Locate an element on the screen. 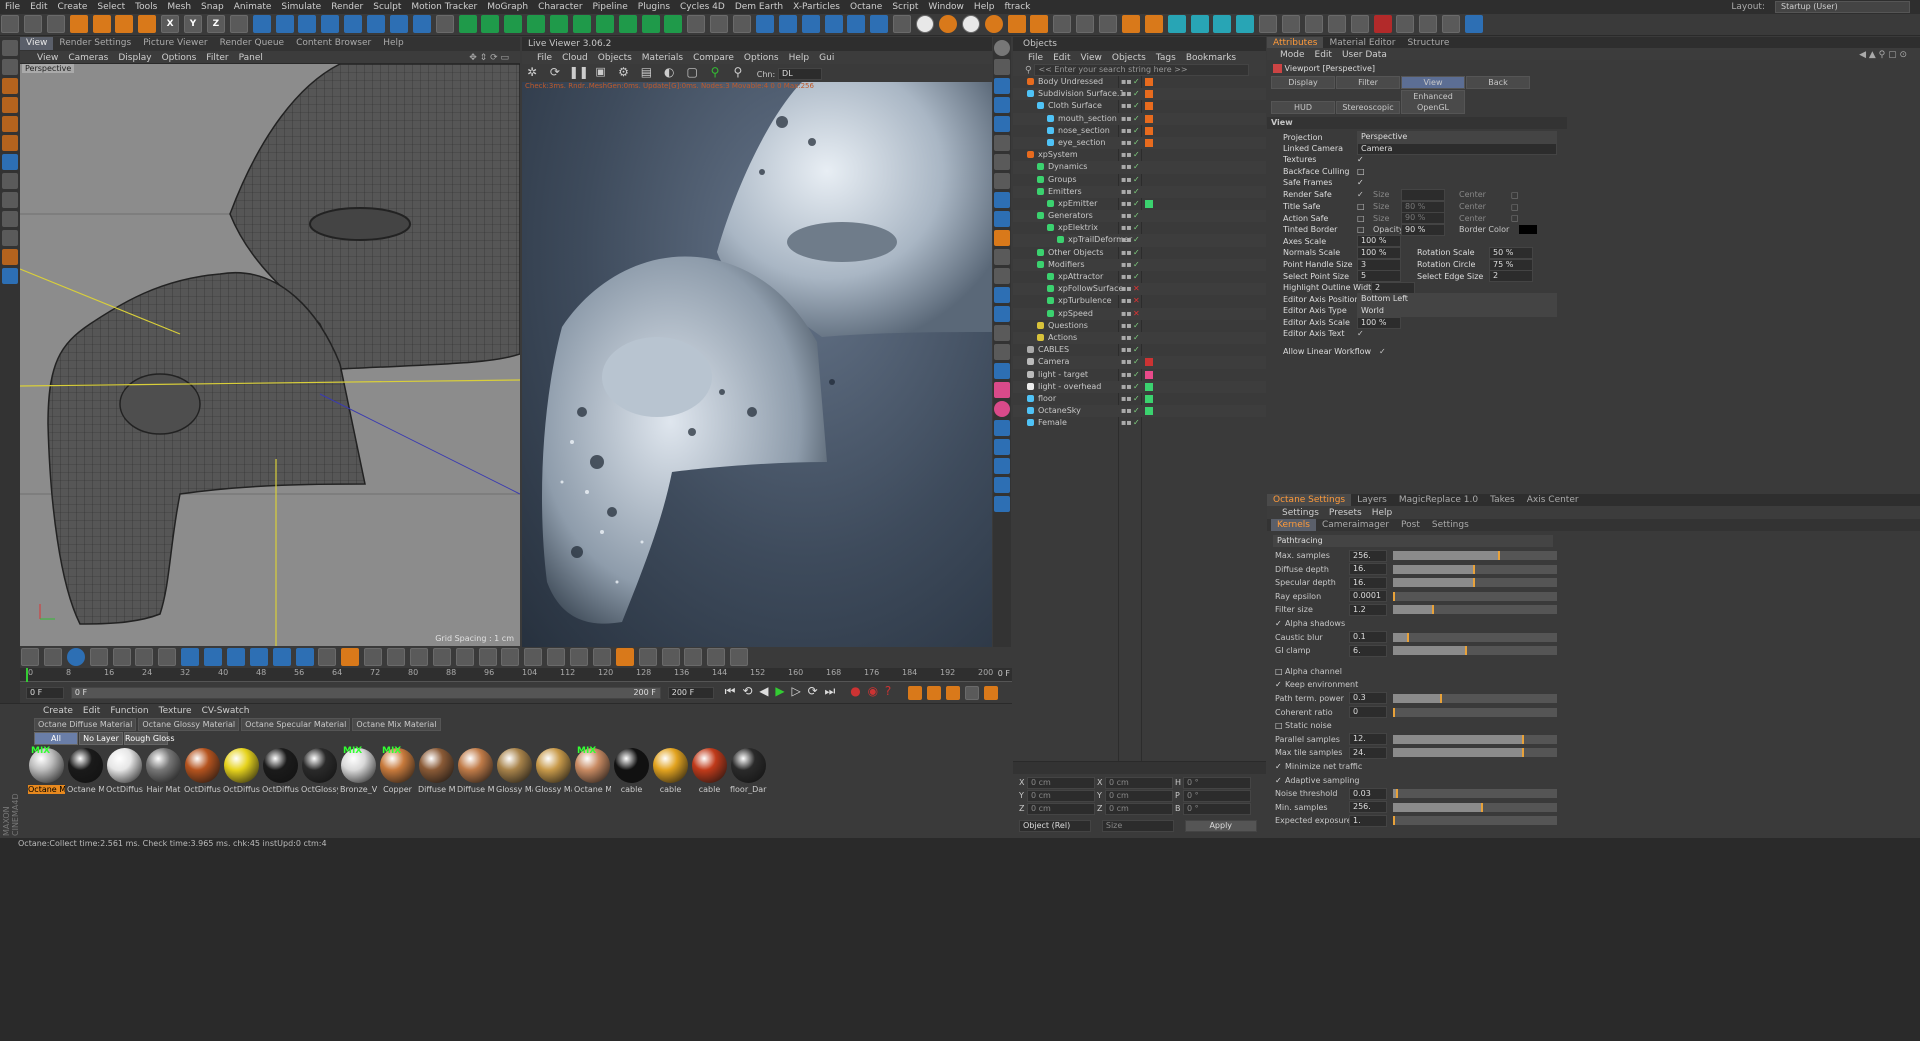 Image resolution: width=1920 pixels, height=1041 pixels. octane-checkbox: ✓ is located at coordinates (1280, 767).